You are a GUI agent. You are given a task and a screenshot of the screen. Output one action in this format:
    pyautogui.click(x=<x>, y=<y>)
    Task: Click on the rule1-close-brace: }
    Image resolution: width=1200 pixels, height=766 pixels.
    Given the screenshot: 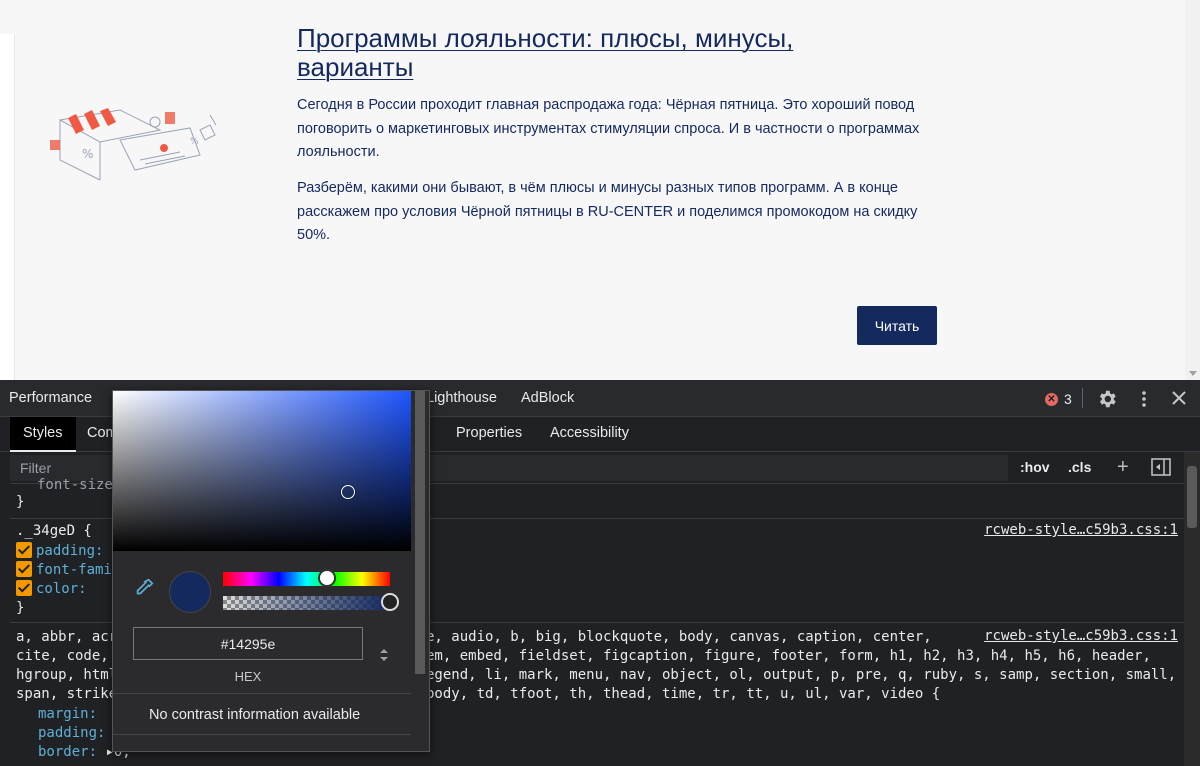 What is the action you would take?
    pyautogui.click(x=20, y=608)
    